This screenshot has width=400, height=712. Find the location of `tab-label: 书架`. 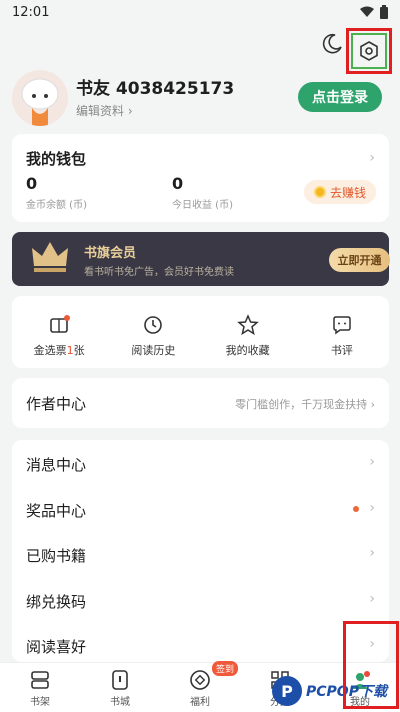

tab-label: 书架 is located at coordinates (40, 702).